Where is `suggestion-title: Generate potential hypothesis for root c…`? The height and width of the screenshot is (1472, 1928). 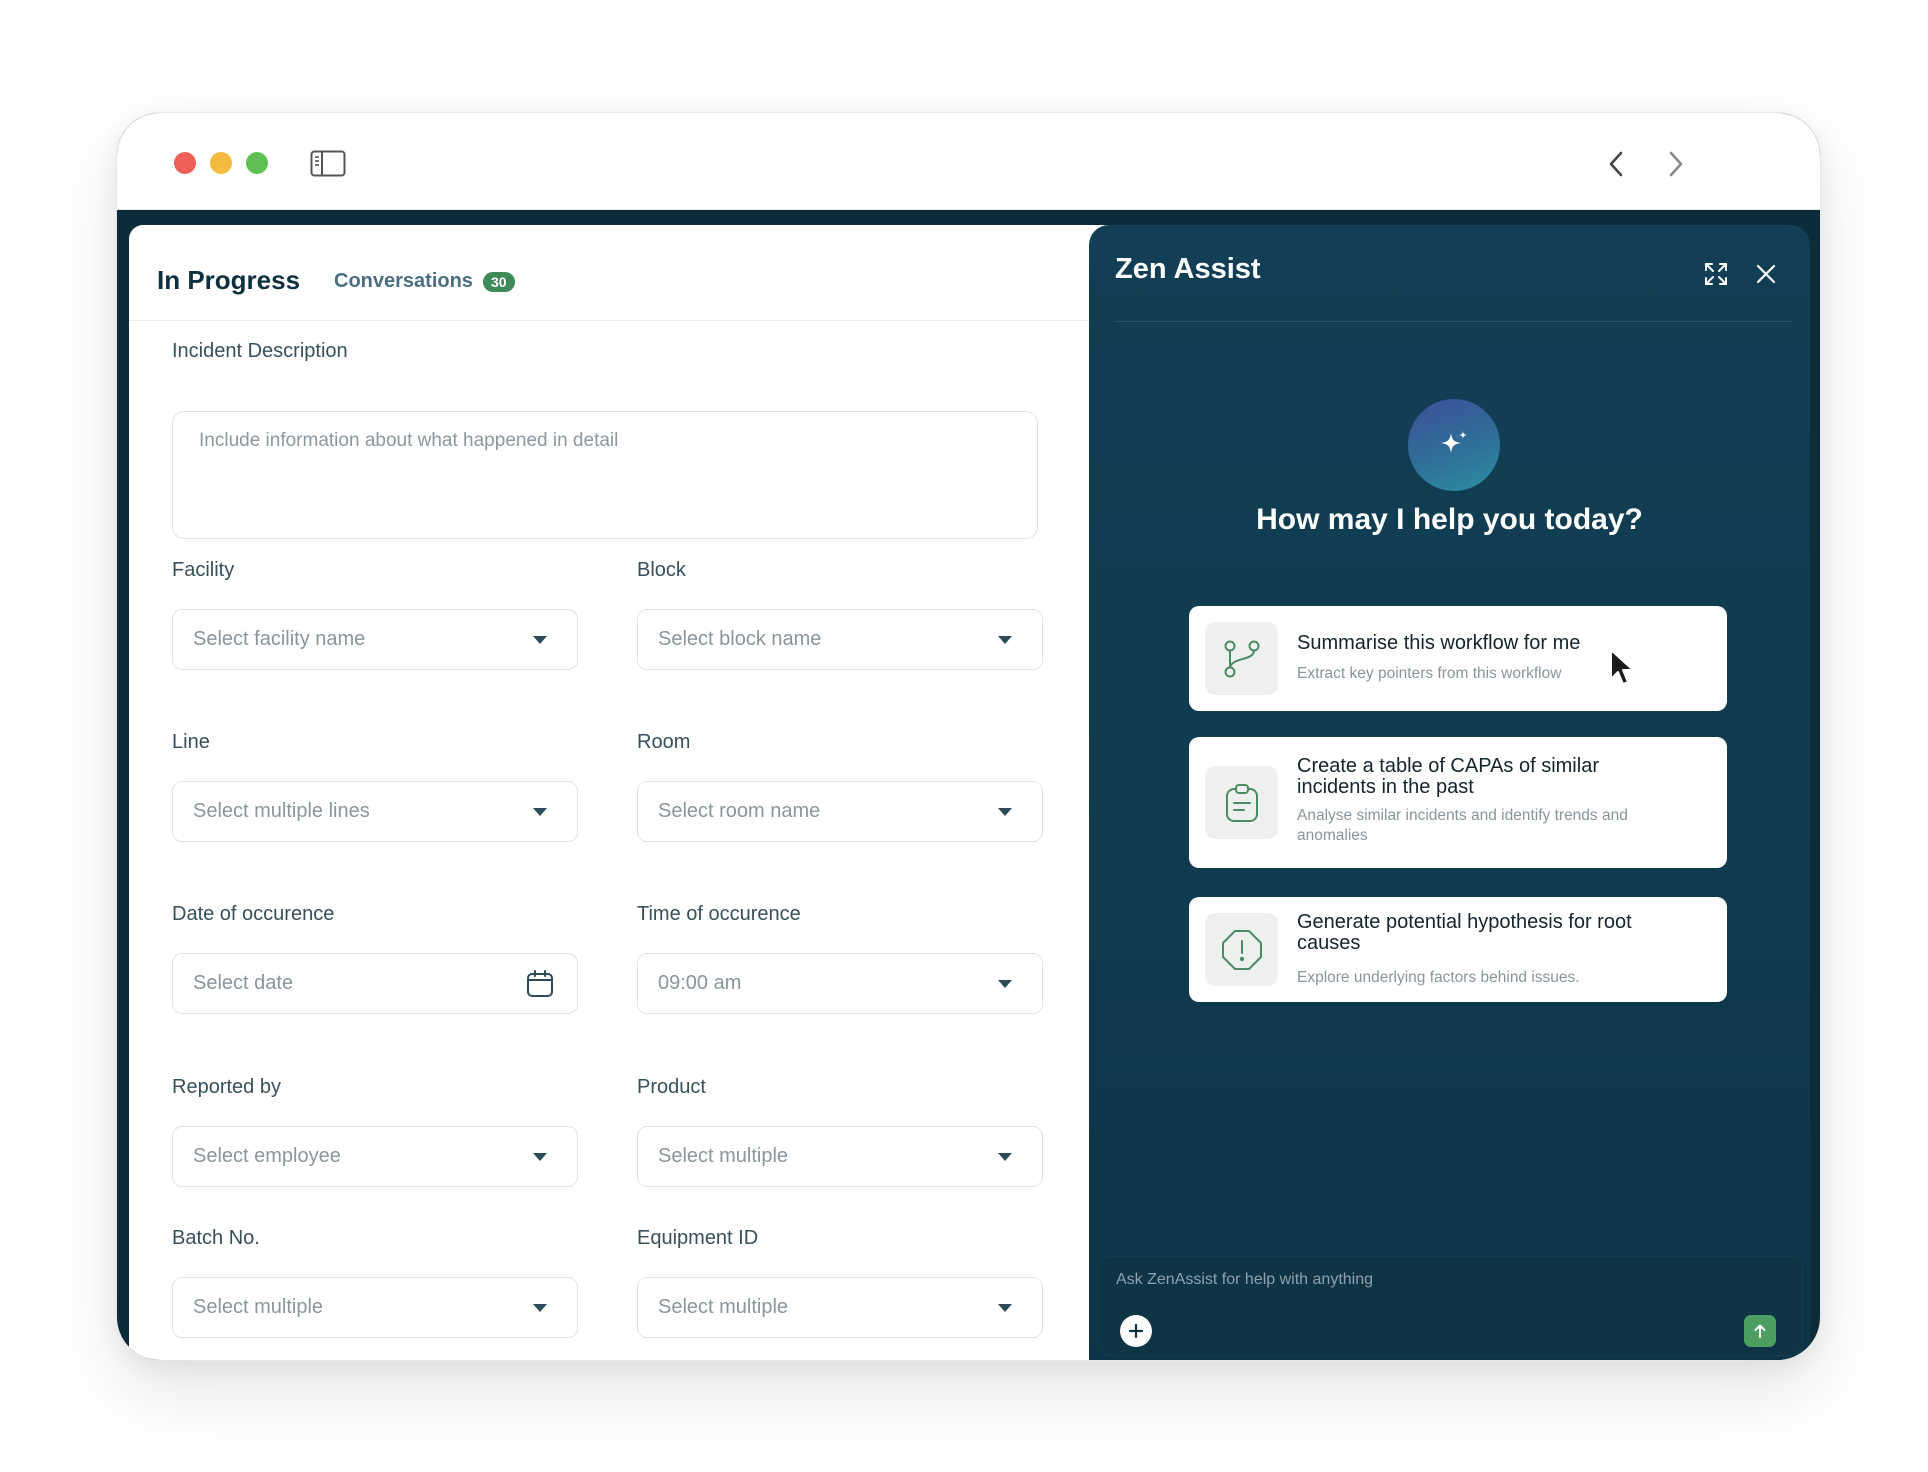 suggestion-title: Generate potential hypothesis for root c… is located at coordinates (1464, 932).